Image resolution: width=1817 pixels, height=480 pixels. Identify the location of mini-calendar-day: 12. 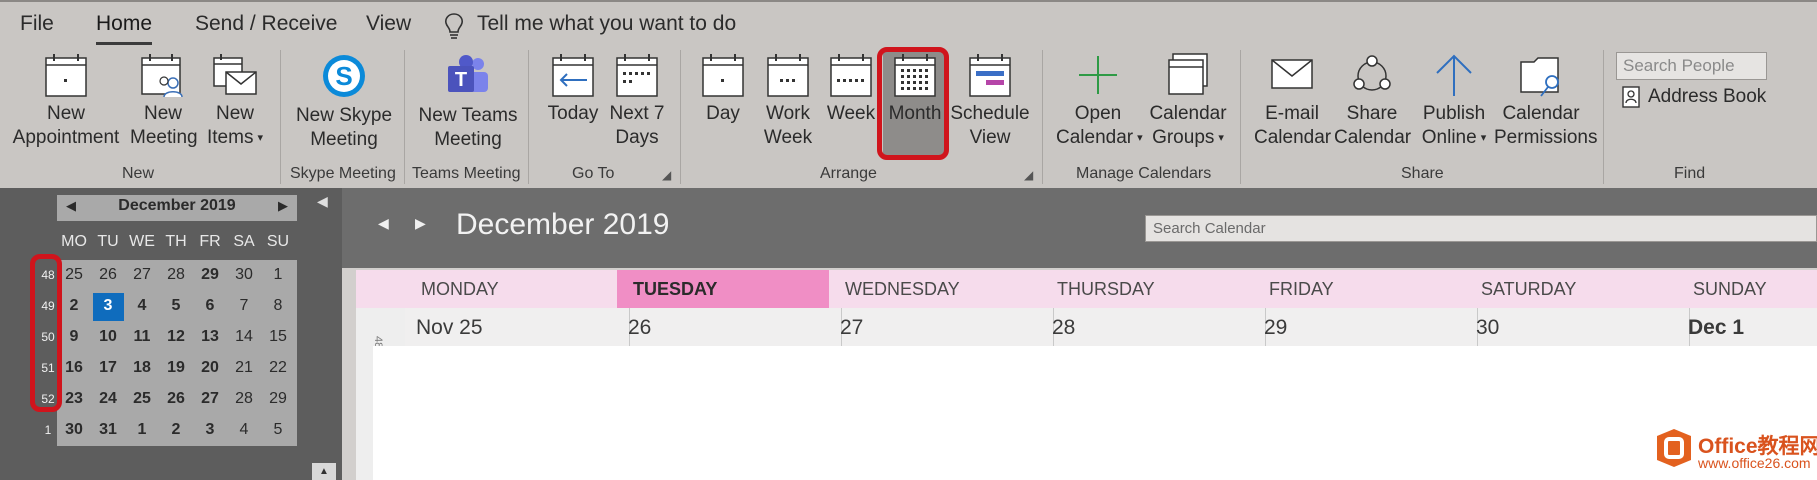
(176, 337).